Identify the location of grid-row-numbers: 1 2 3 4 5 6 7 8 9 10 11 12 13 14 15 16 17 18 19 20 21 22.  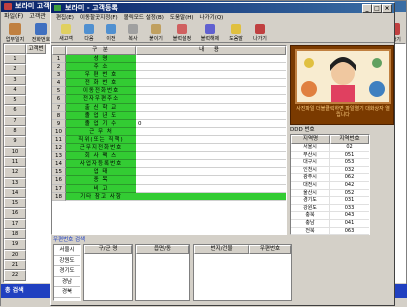
(15, 167).